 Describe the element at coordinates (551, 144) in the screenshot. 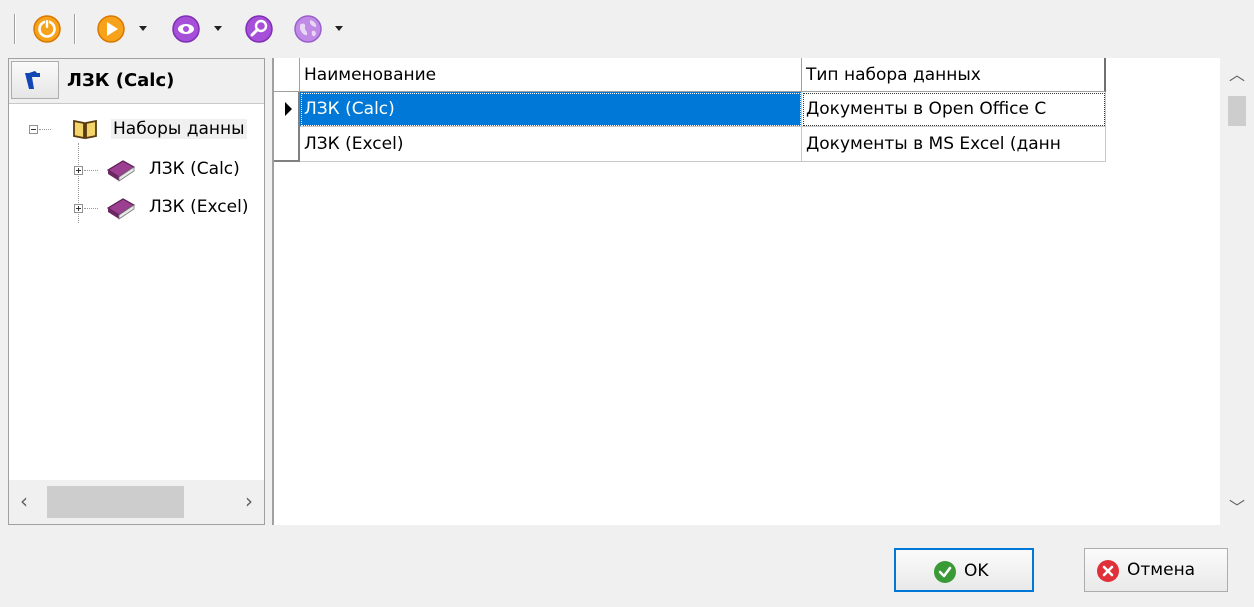

I see `table-cell-name: ЛЗК (Excel)` at that location.